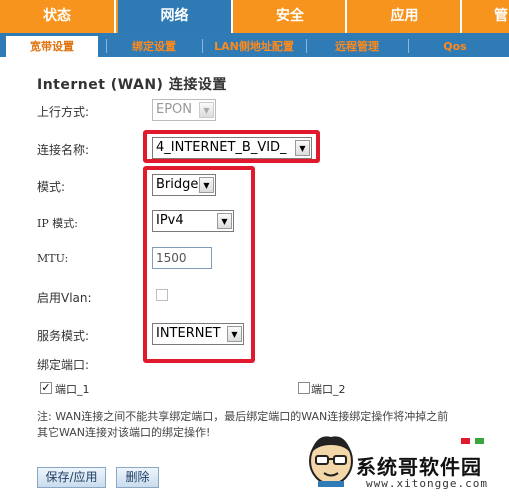 The height and width of the screenshot is (503, 509). What do you see at coordinates (132, 85) in the screenshot?
I see `section-title: Internet (WAN) 连接设置` at bounding box center [132, 85].